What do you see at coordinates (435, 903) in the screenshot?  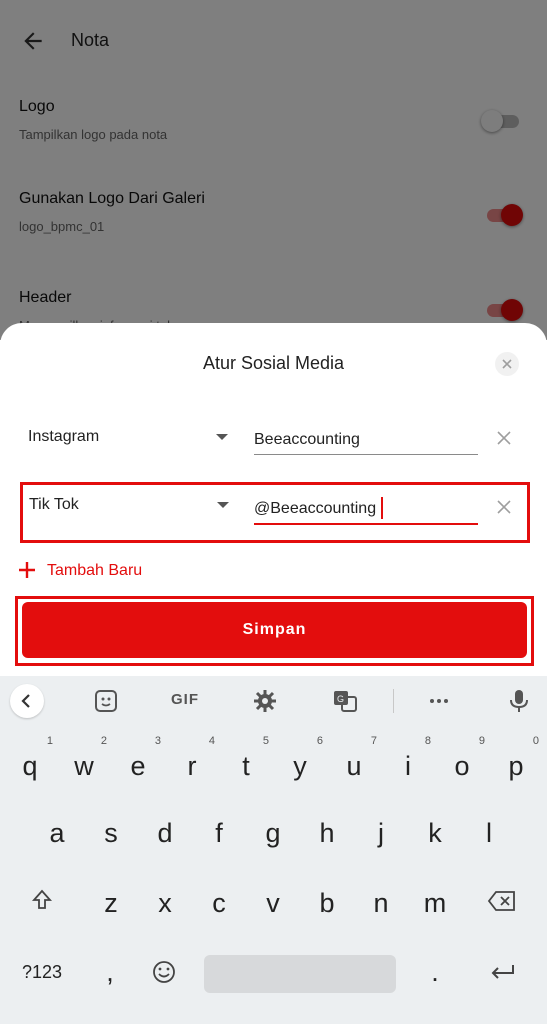 I see `key-m: m` at bounding box center [435, 903].